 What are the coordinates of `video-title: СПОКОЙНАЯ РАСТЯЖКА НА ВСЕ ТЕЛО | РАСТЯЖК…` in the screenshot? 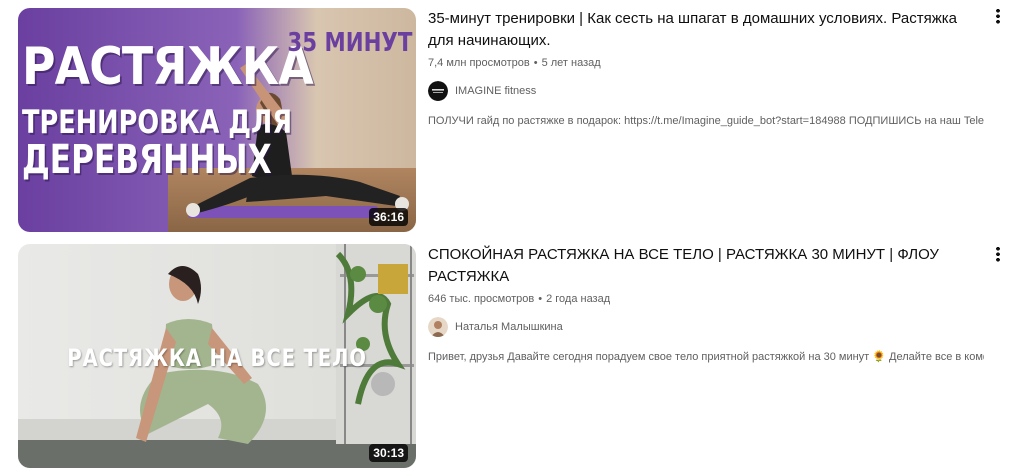 It's located at (706, 266).